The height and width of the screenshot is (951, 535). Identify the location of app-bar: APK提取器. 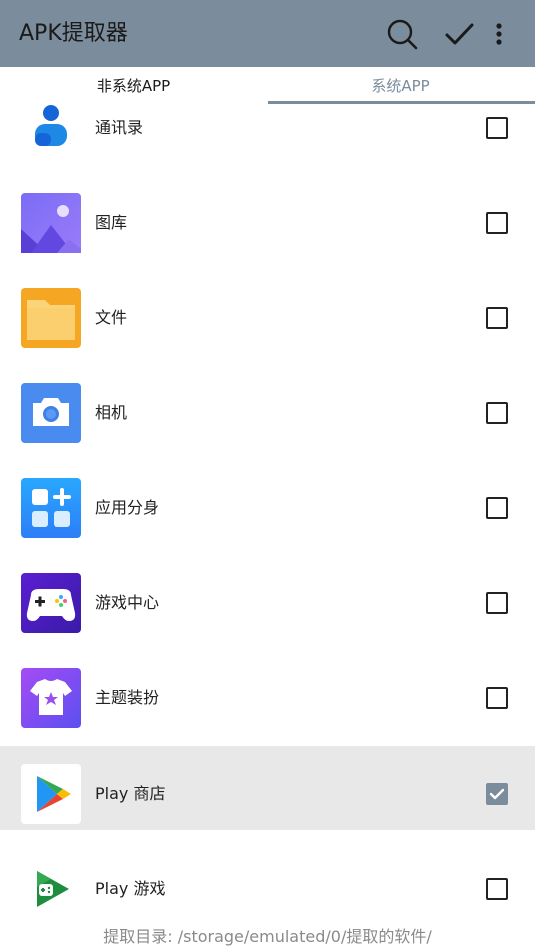
(267, 33).